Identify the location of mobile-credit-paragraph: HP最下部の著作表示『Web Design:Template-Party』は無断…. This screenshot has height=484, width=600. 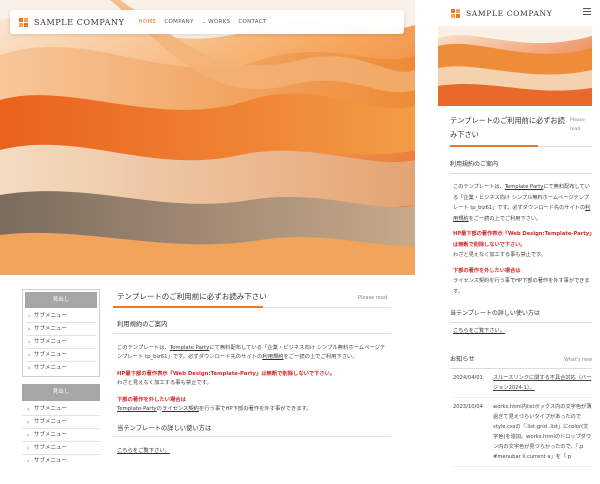
(522, 245).